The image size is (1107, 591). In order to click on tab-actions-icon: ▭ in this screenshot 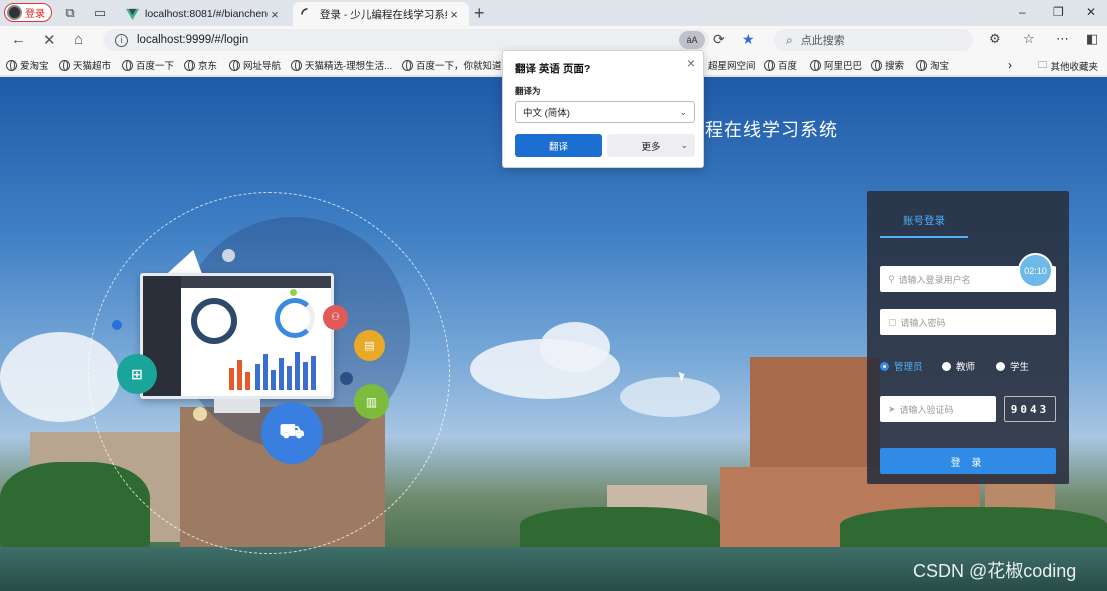, I will do `click(100, 13)`.